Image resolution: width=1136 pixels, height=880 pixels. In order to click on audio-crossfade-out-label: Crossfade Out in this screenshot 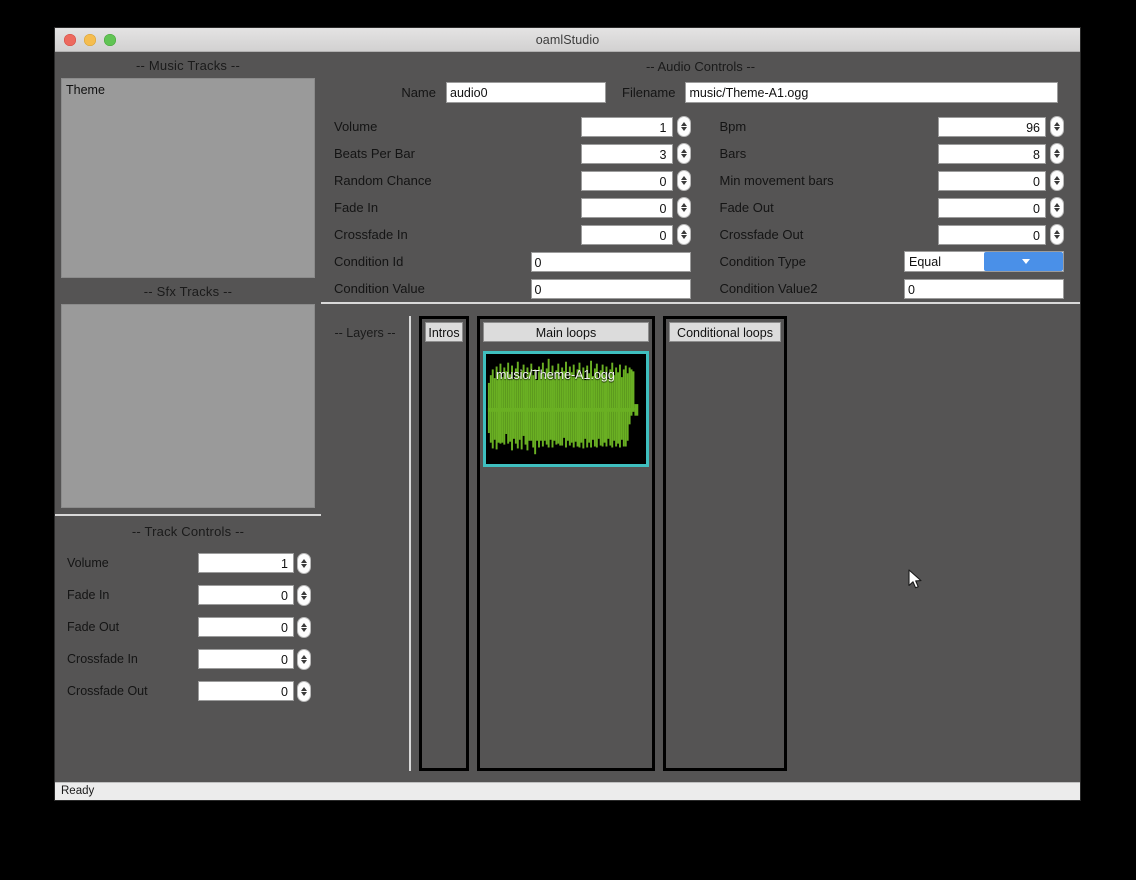, I will do `click(761, 234)`.